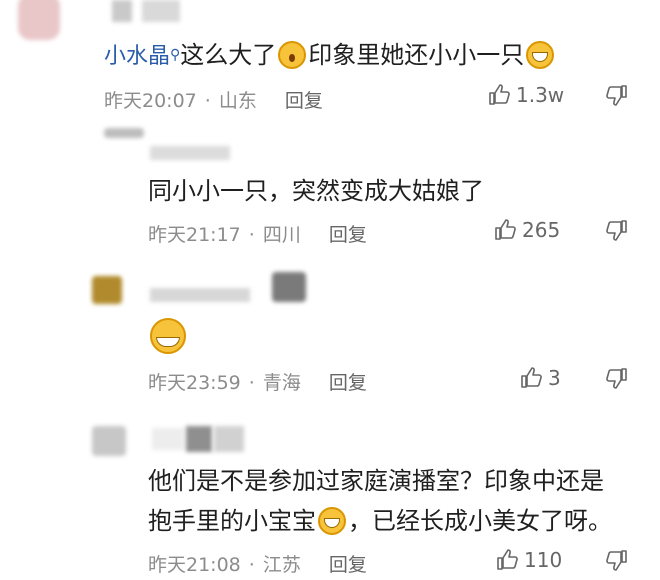  I want to click on reply-author-name: 小水晶, so click(137, 56).